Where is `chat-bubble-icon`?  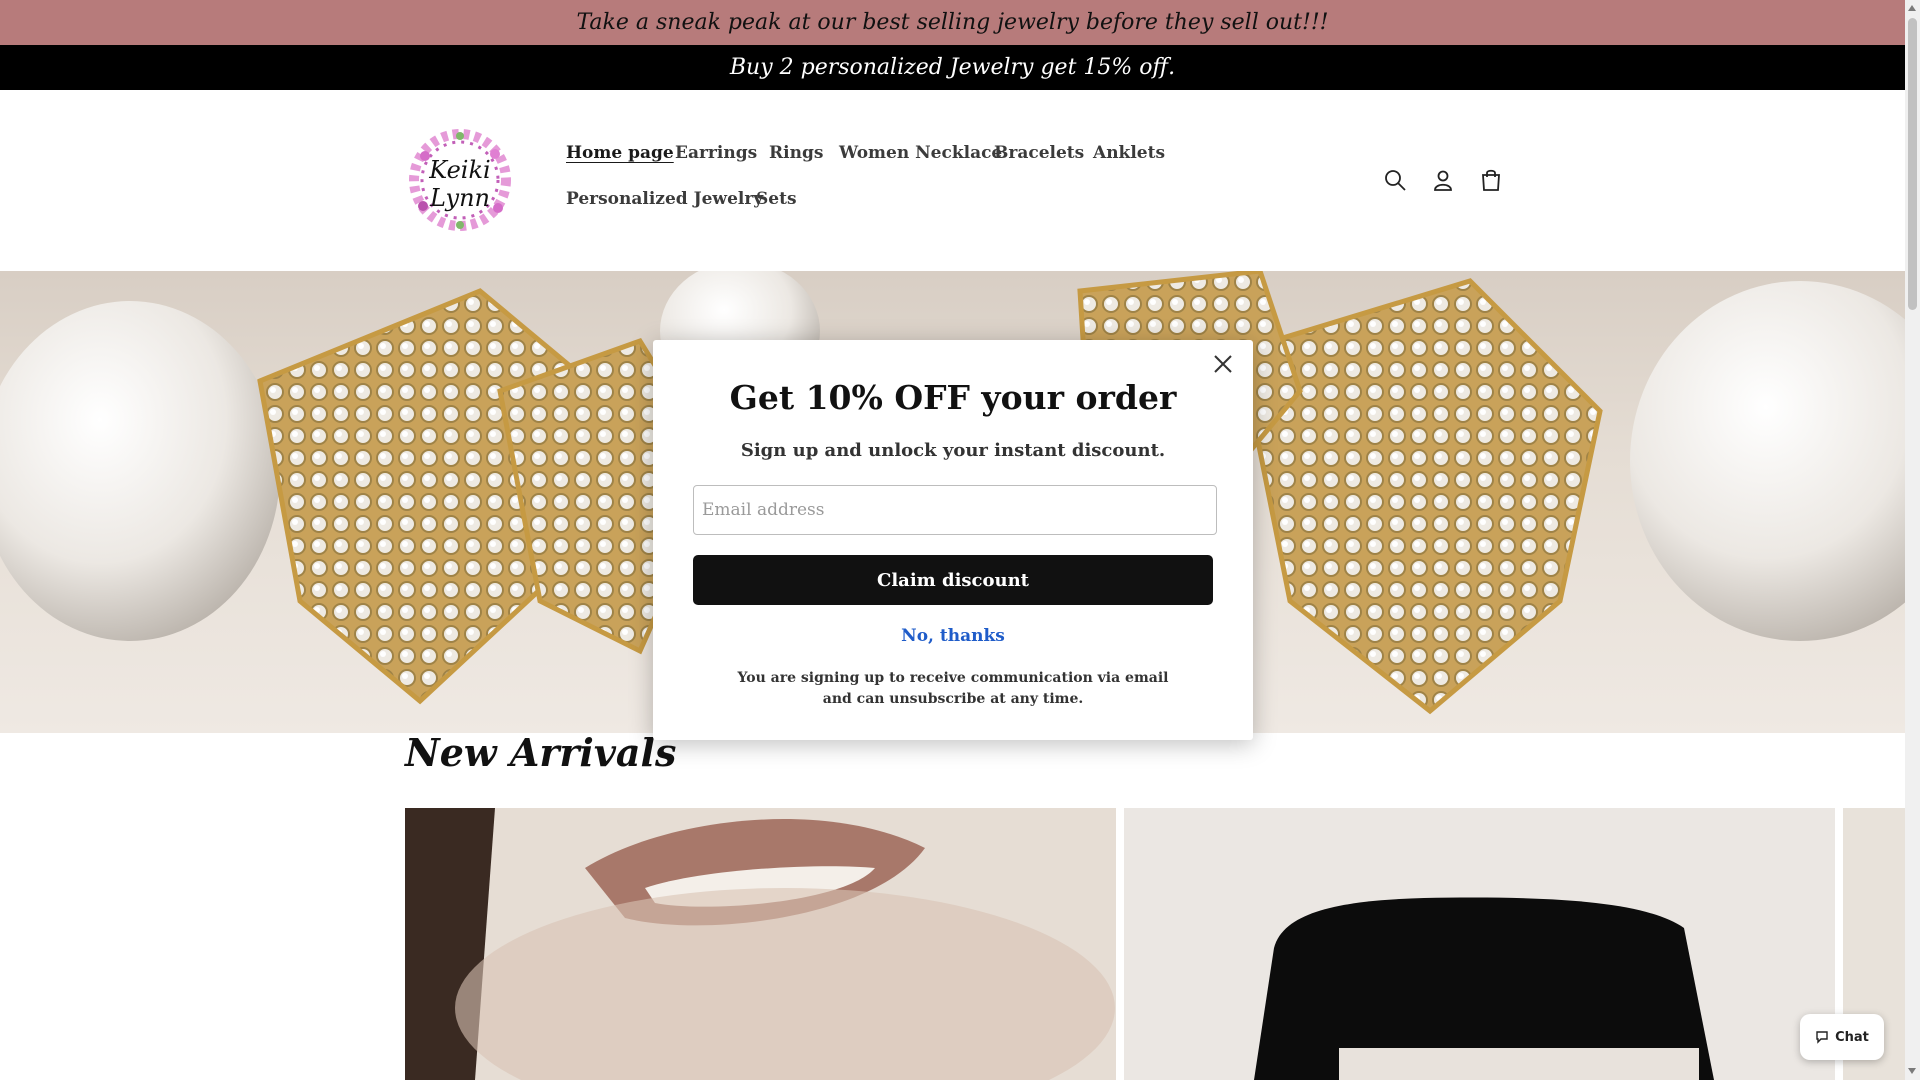
chat-bubble-icon is located at coordinates (1822, 1037).